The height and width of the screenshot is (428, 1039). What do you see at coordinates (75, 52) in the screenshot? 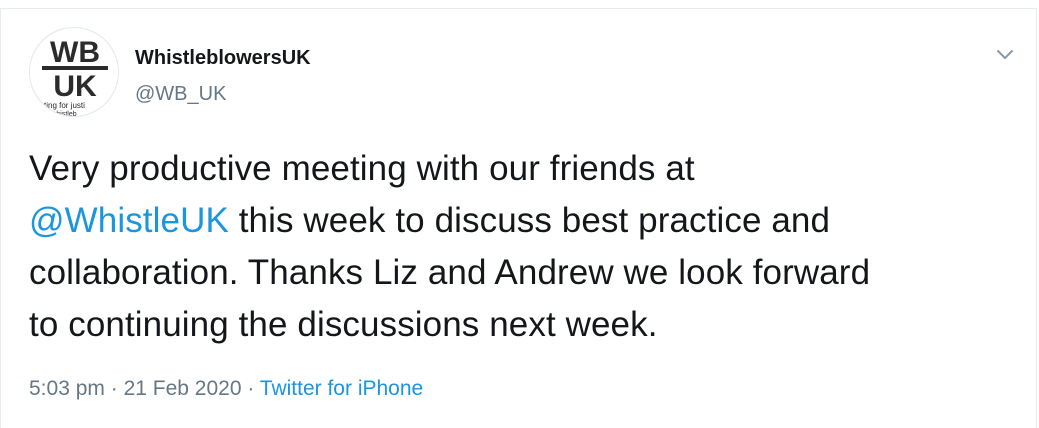
I see `logo-top-text: WB` at bounding box center [75, 52].